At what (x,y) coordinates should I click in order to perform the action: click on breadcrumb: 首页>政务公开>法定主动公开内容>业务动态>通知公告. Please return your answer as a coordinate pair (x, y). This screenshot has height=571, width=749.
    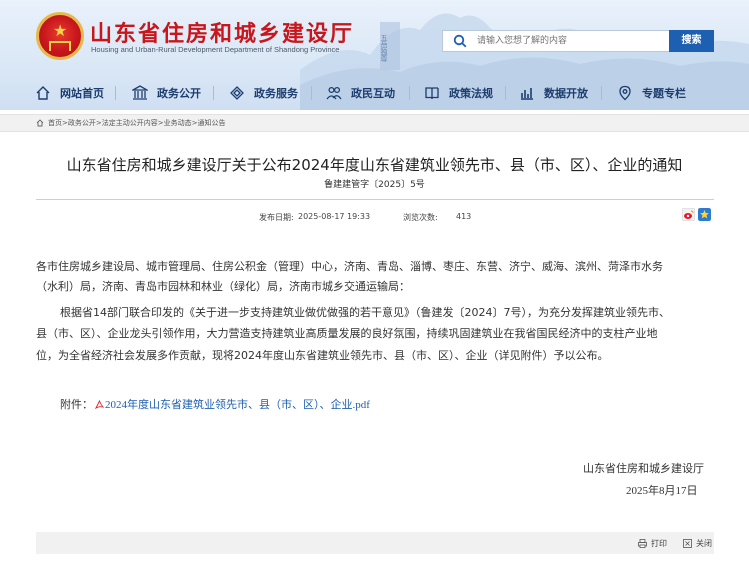
    Looking at the image, I should click on (130, 123).